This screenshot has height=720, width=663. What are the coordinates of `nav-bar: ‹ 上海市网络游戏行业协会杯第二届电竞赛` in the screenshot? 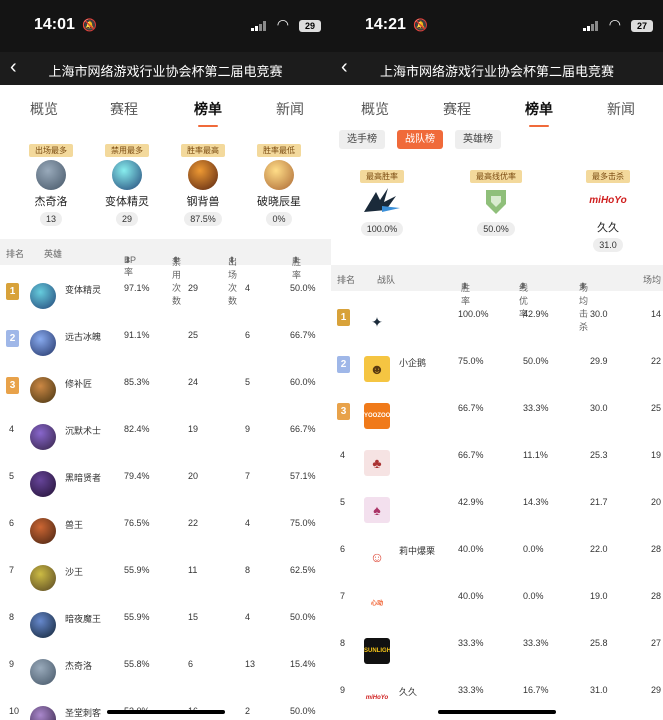 It's located at (497, 68).